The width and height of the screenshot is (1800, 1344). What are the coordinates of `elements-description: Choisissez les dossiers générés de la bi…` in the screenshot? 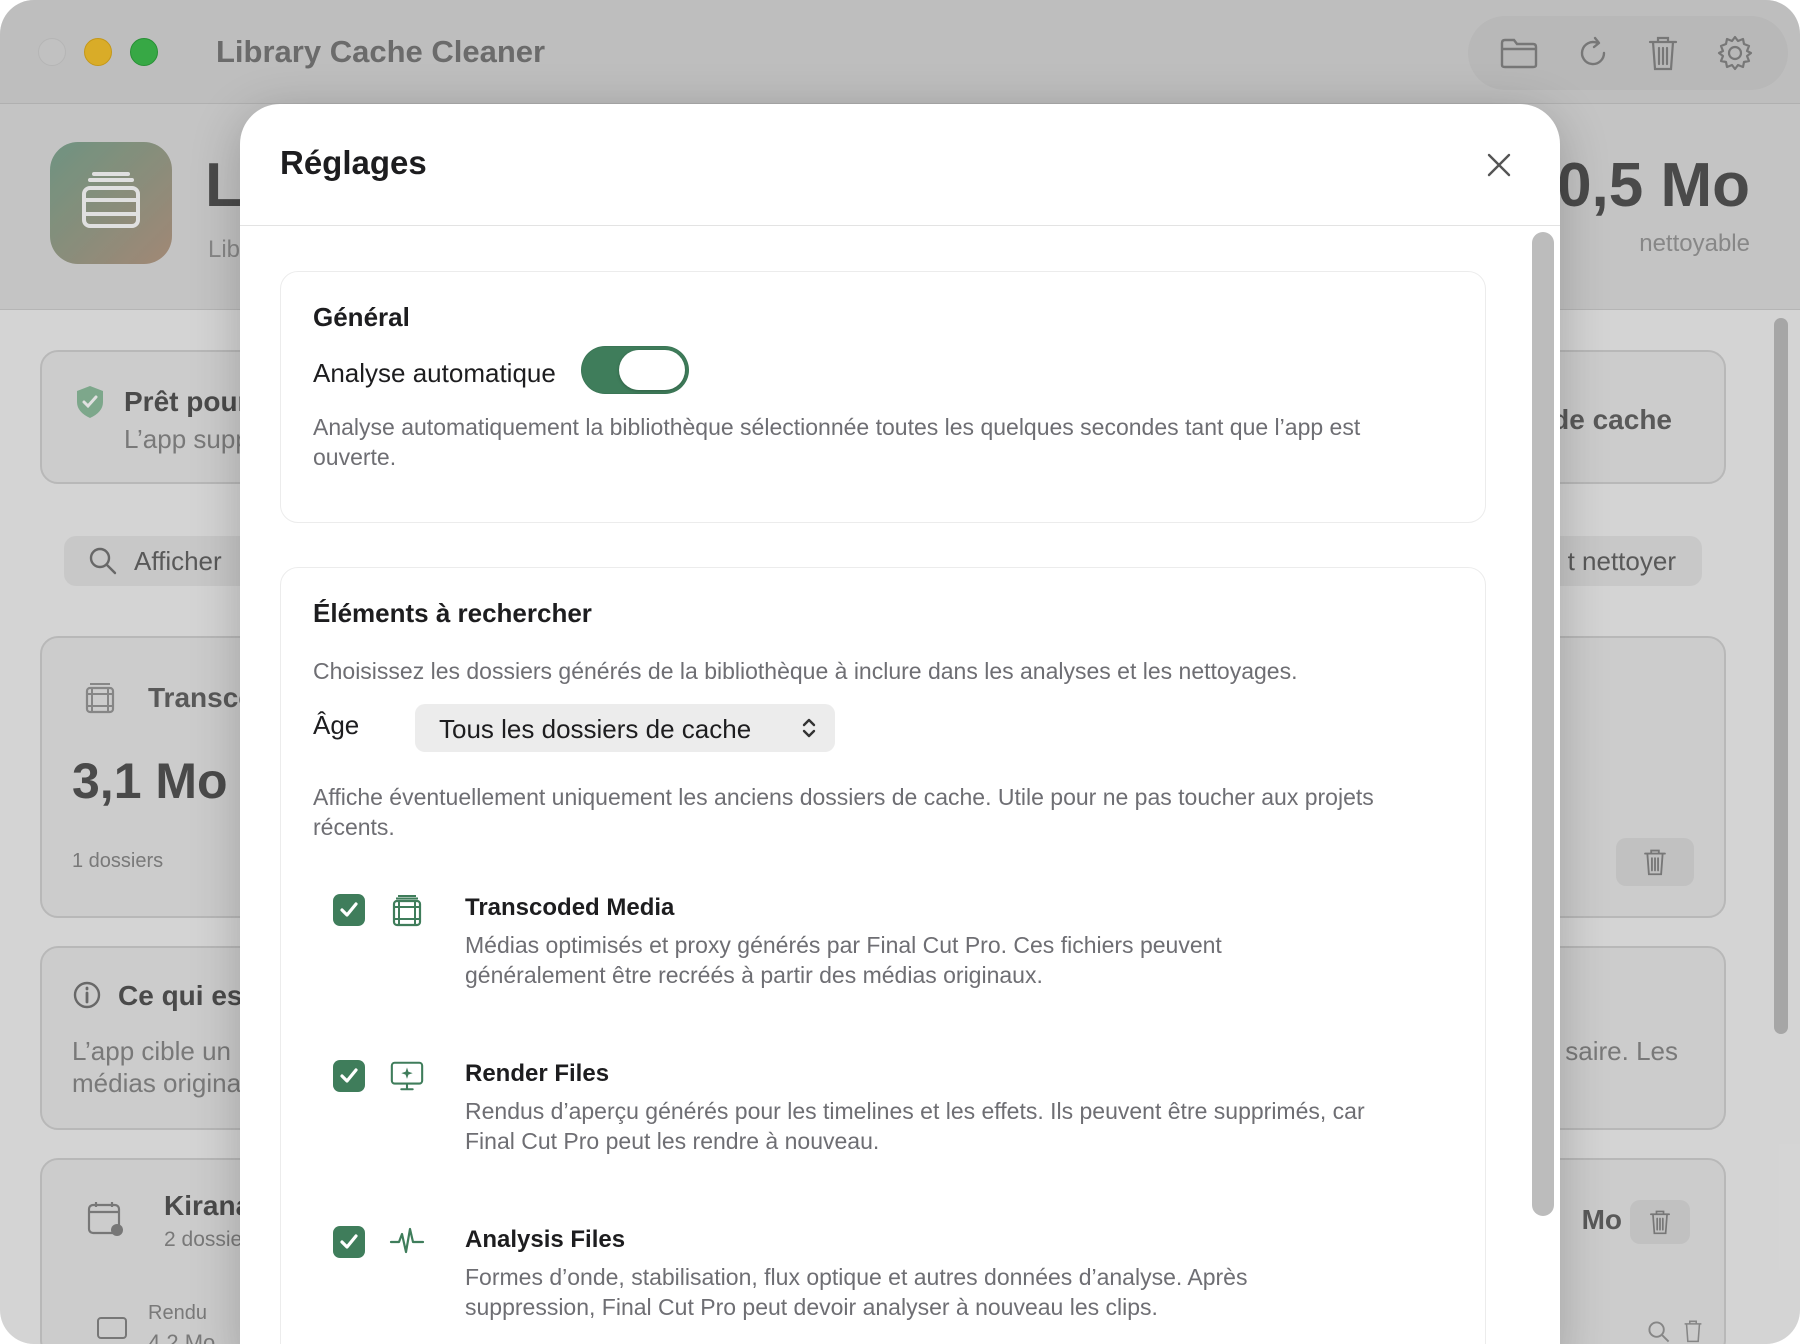 It's located at (805, 671).